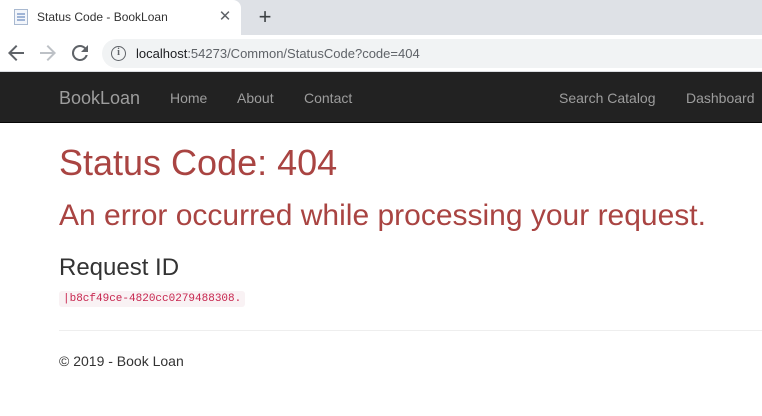  What do you see at coordinates (99, 98) in the screenshot?
I see `brand-link: BookLoan` at bounding box center [99, 98].